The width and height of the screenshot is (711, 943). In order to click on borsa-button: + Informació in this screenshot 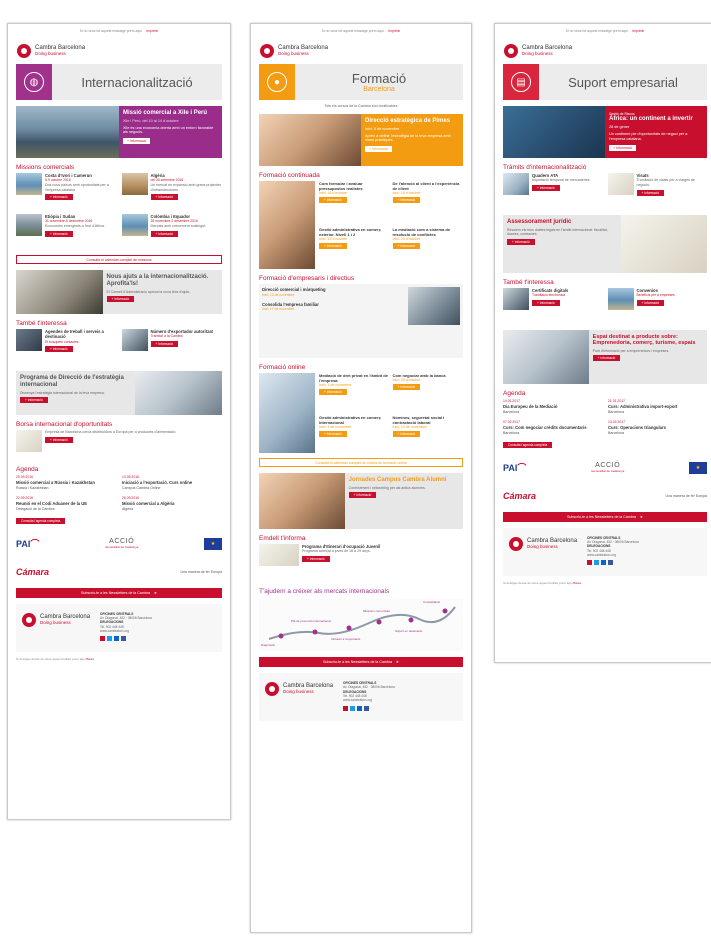, I will do `click(59, 439)`.